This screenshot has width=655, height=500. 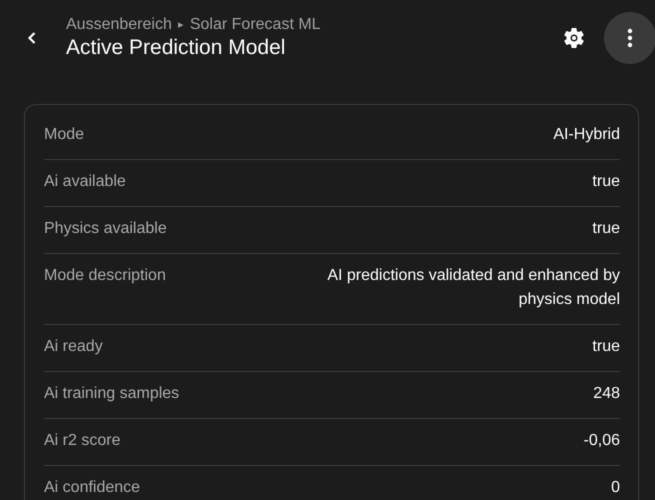 I want to click on breadcrumb-item: Aussenbereich, so click(x=119, y=25).